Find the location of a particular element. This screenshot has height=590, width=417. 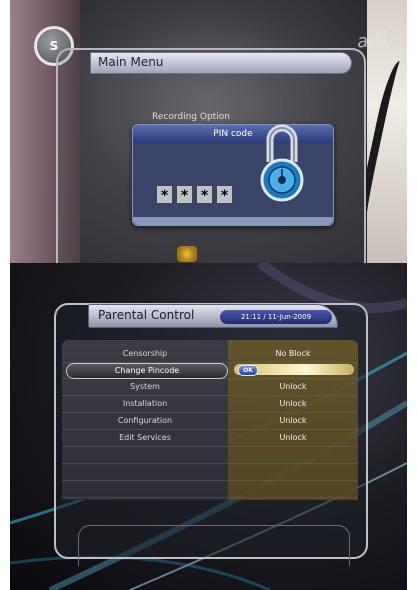

row-value: No Block is located at coordinates (293, 353).